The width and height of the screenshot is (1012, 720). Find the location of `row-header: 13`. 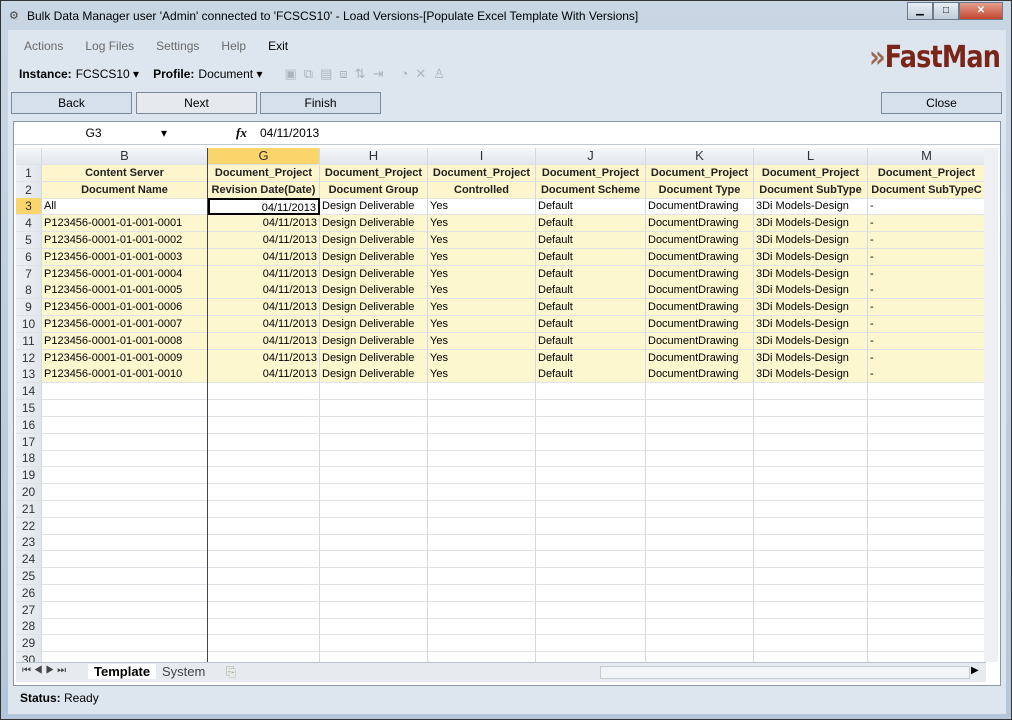

row-header: 13 is located at coordinates (29, 375).